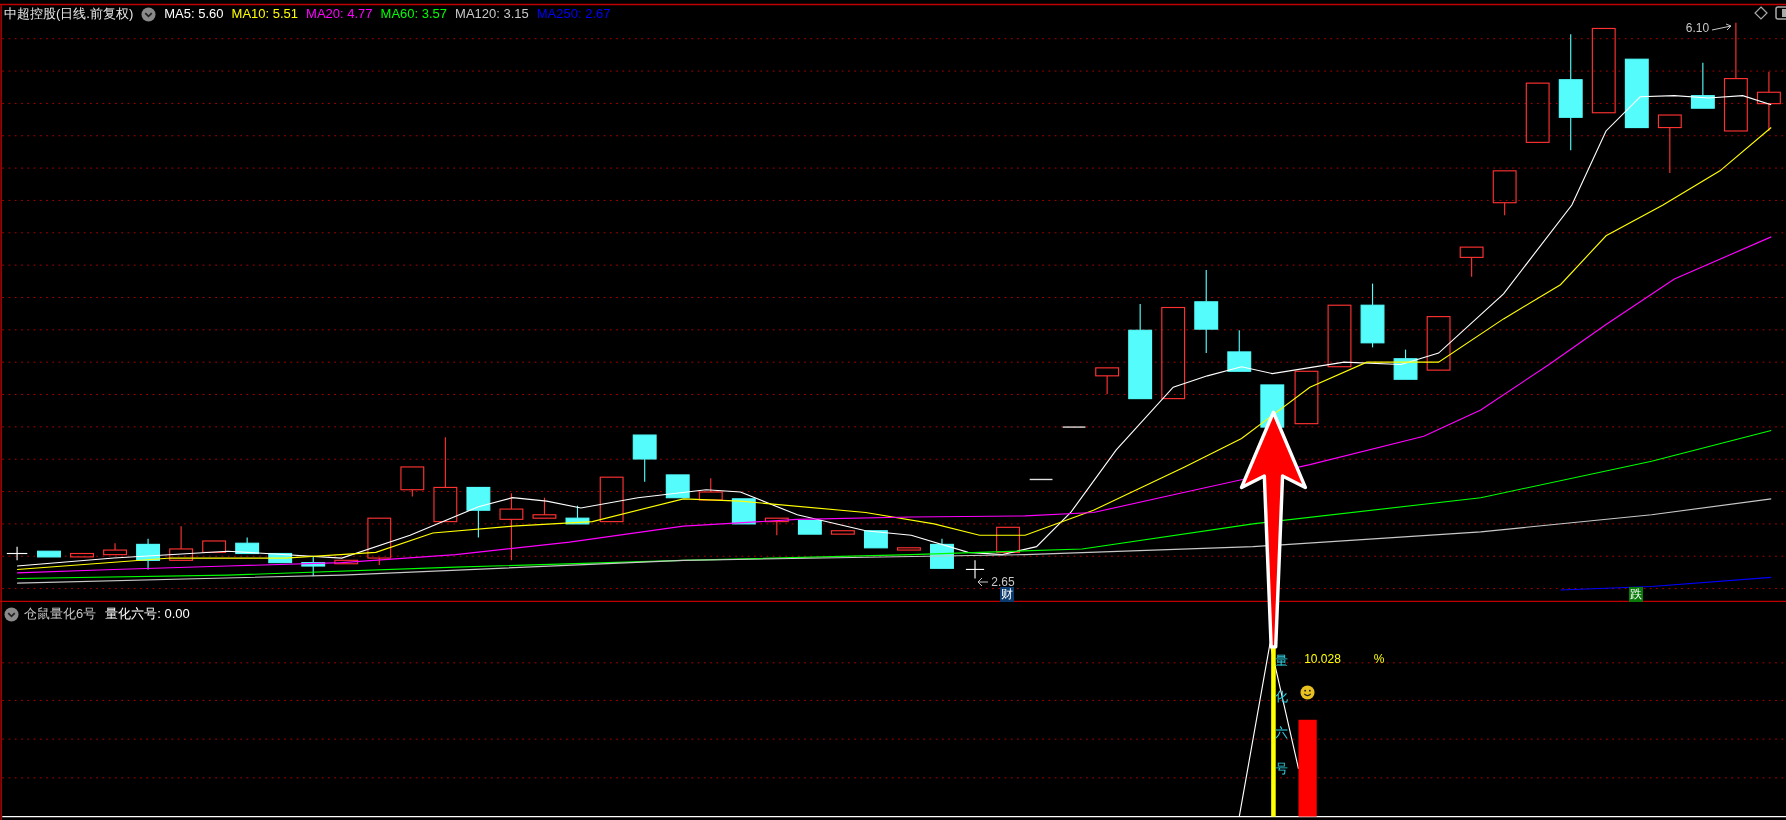 This screenshot has width=1786, height=820. What do you see at coordinates (1761, 13) in the screenshot?
I see `diamond-icon` at bounding box center [1761, 13].